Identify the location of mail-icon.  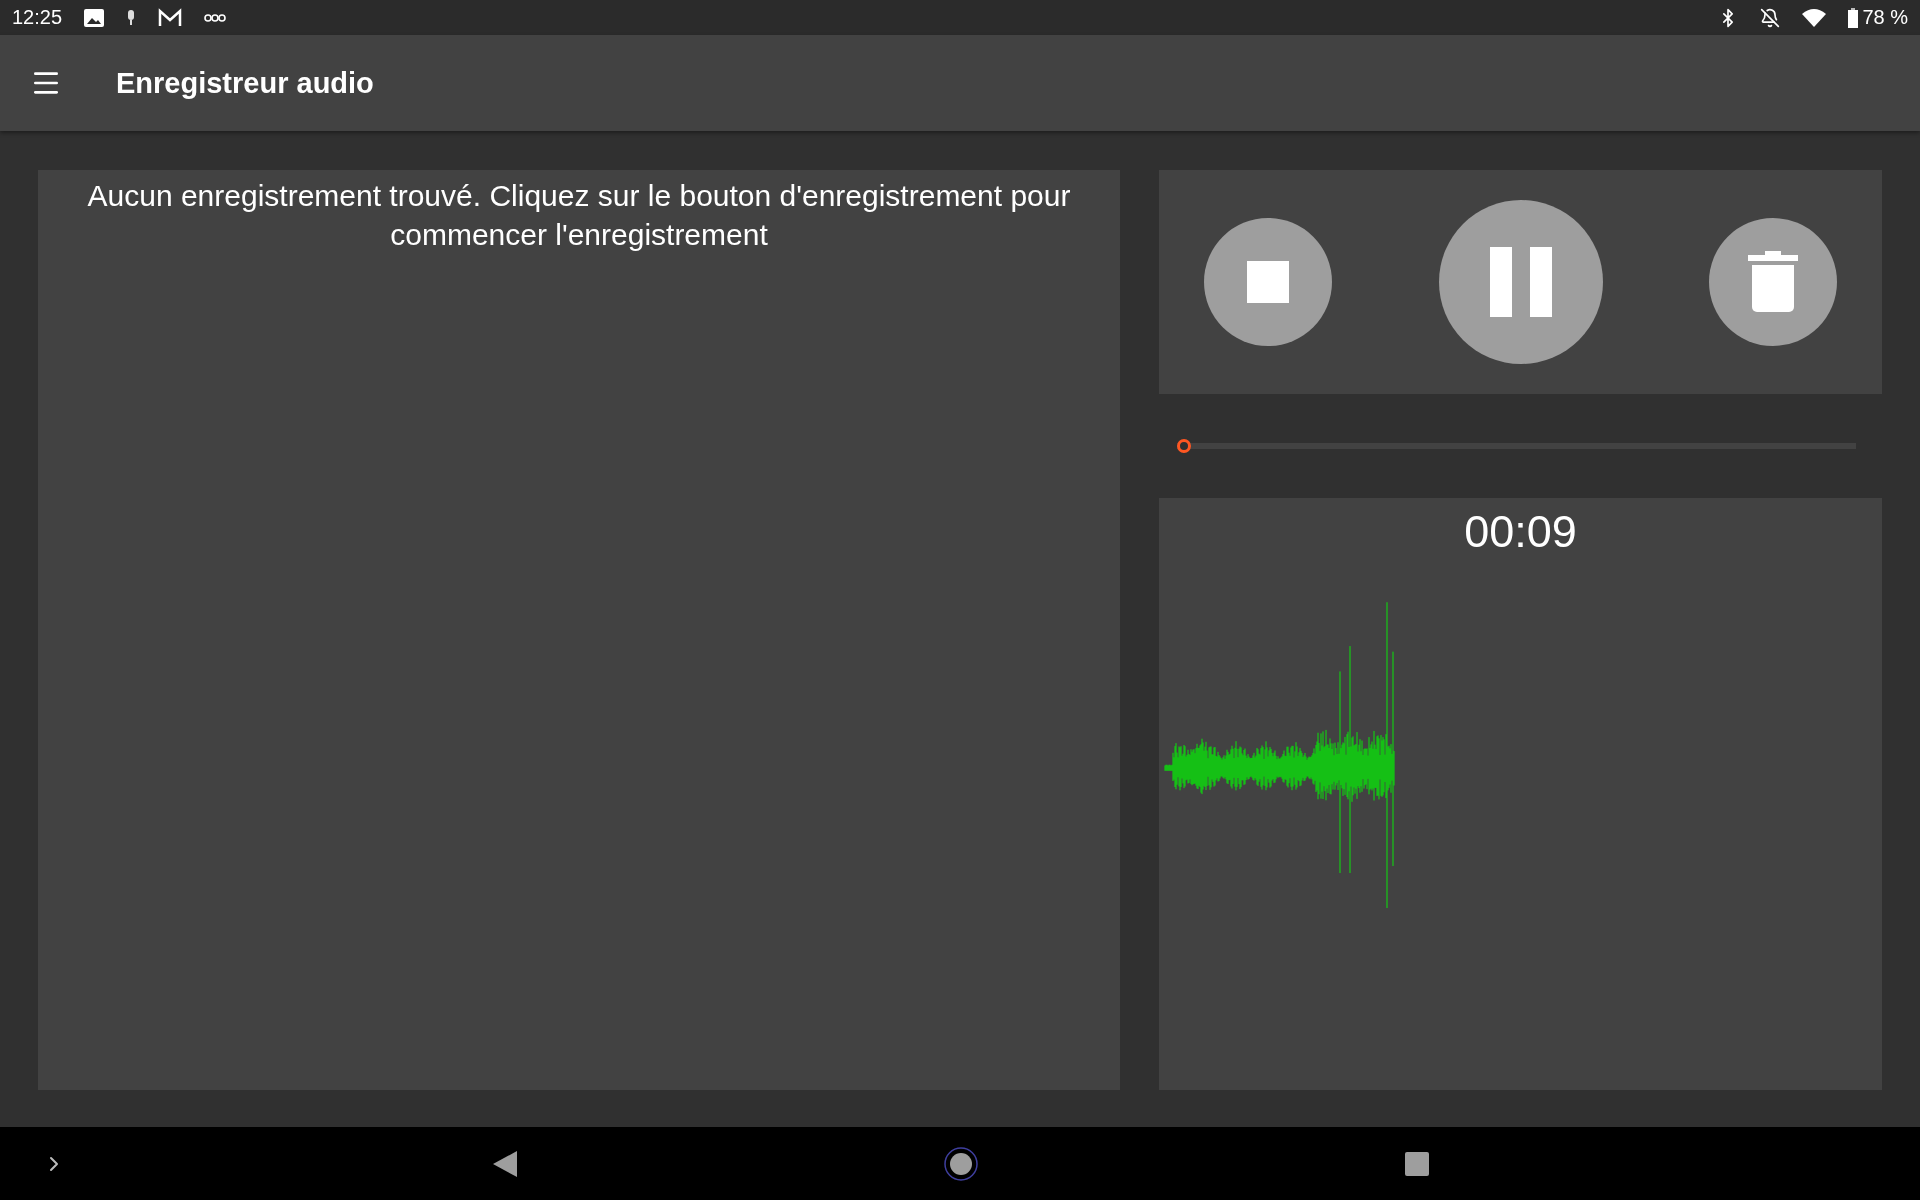
(170, 17).